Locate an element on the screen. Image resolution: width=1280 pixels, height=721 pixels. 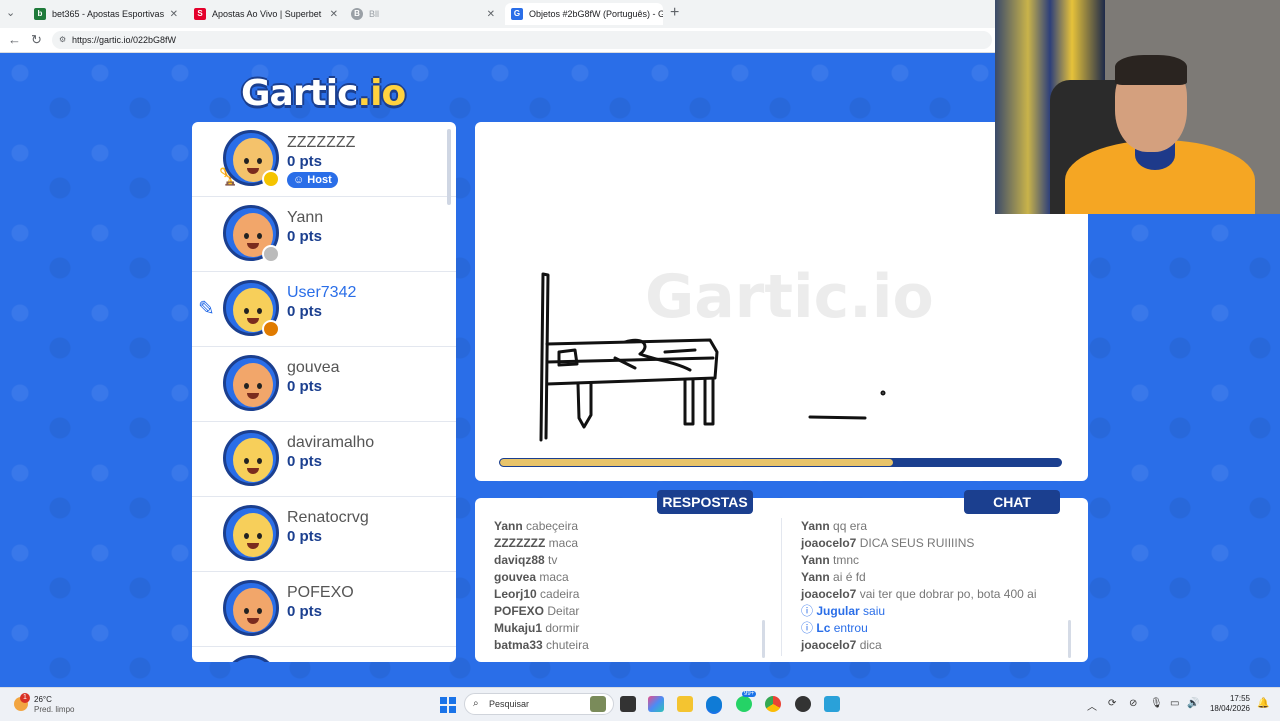
search-icon: ⌕ is located at coordinates (476, 703).